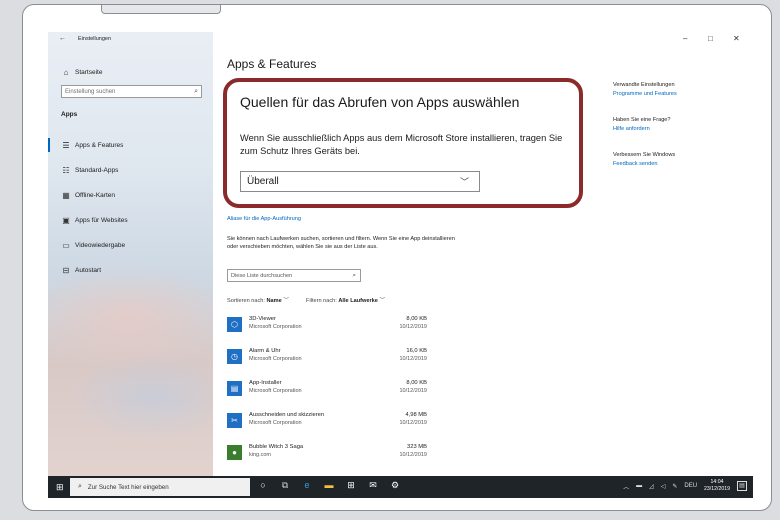 The height and width of the screenshot is (520, 780). What do you see at coordinates (307, 485) in the screenshot?
I see `edge-icon: e` at bounding box center [307, 485].